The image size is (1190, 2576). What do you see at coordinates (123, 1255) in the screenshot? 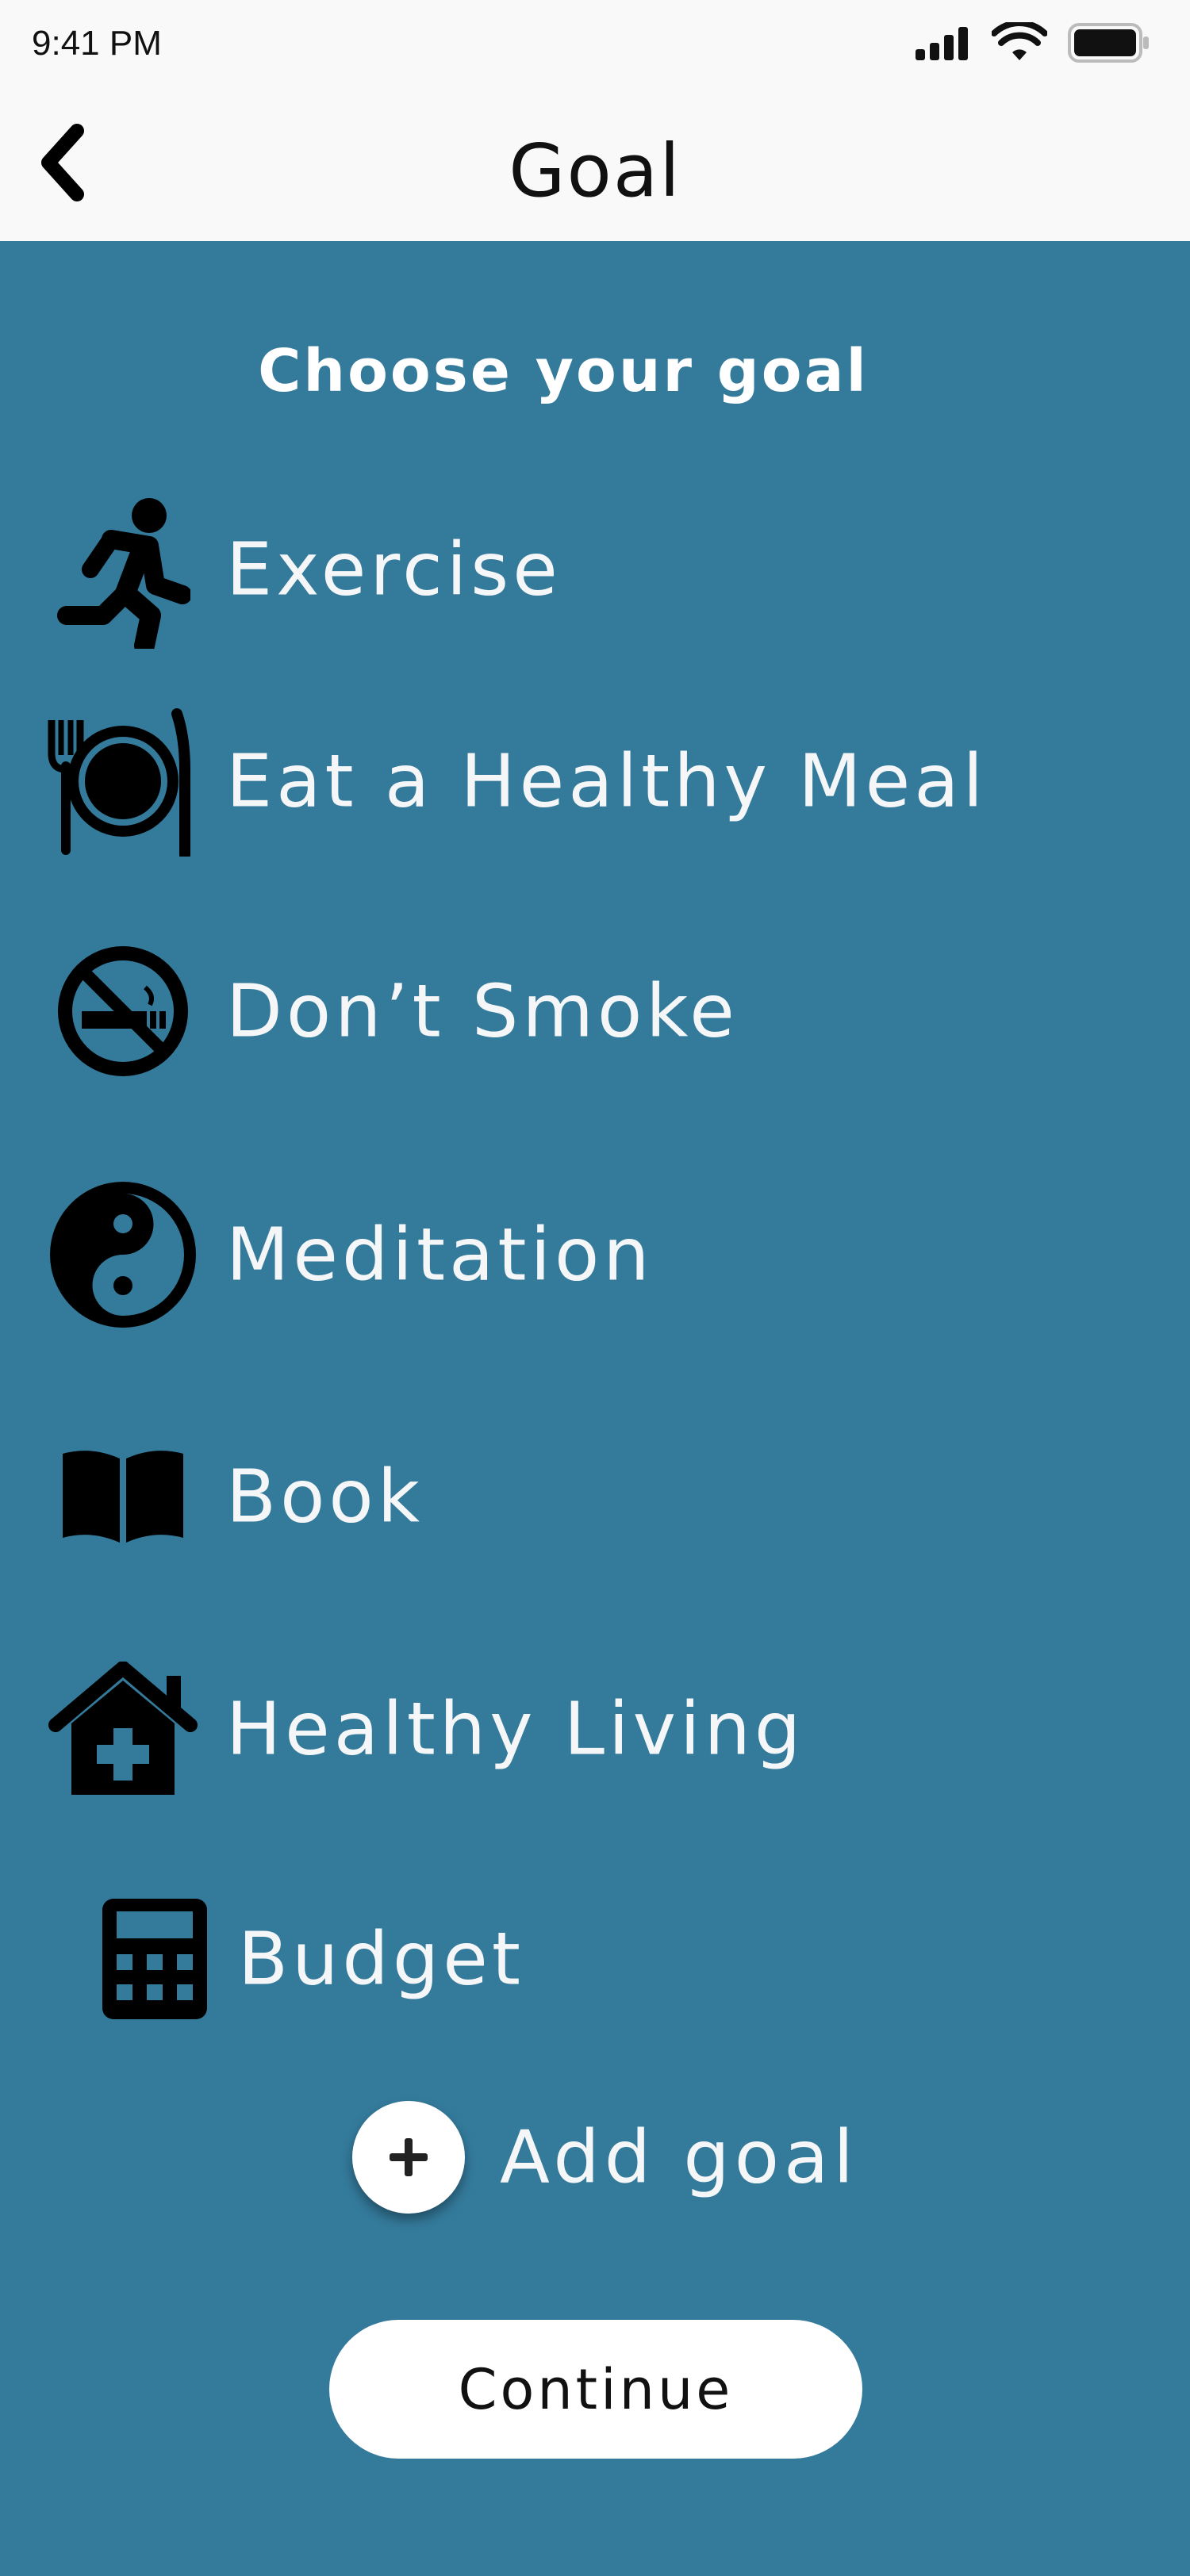
I see `yin-yang-icon` at bounding box center [123, 1255].